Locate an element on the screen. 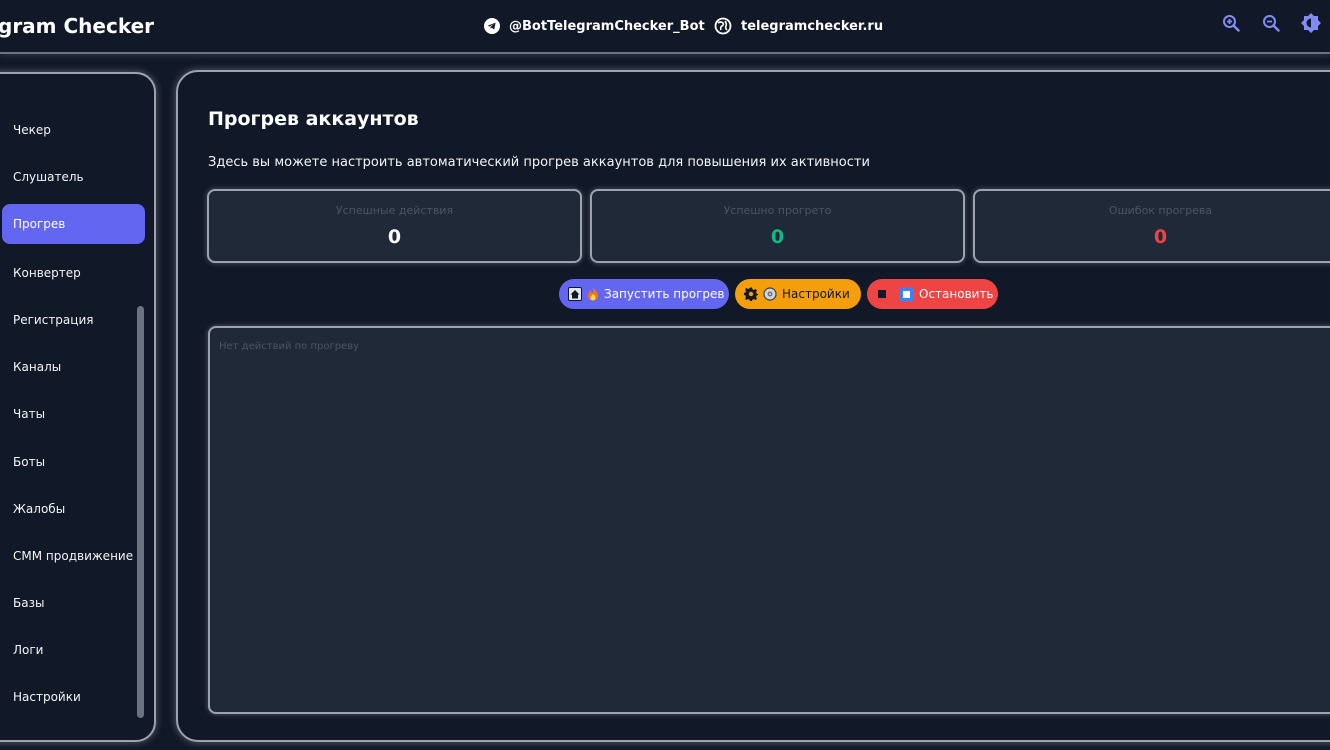 This screenshot has height=750, width=1330. sidebar-item-label: Жалобы is located at coordinates (39, 509).